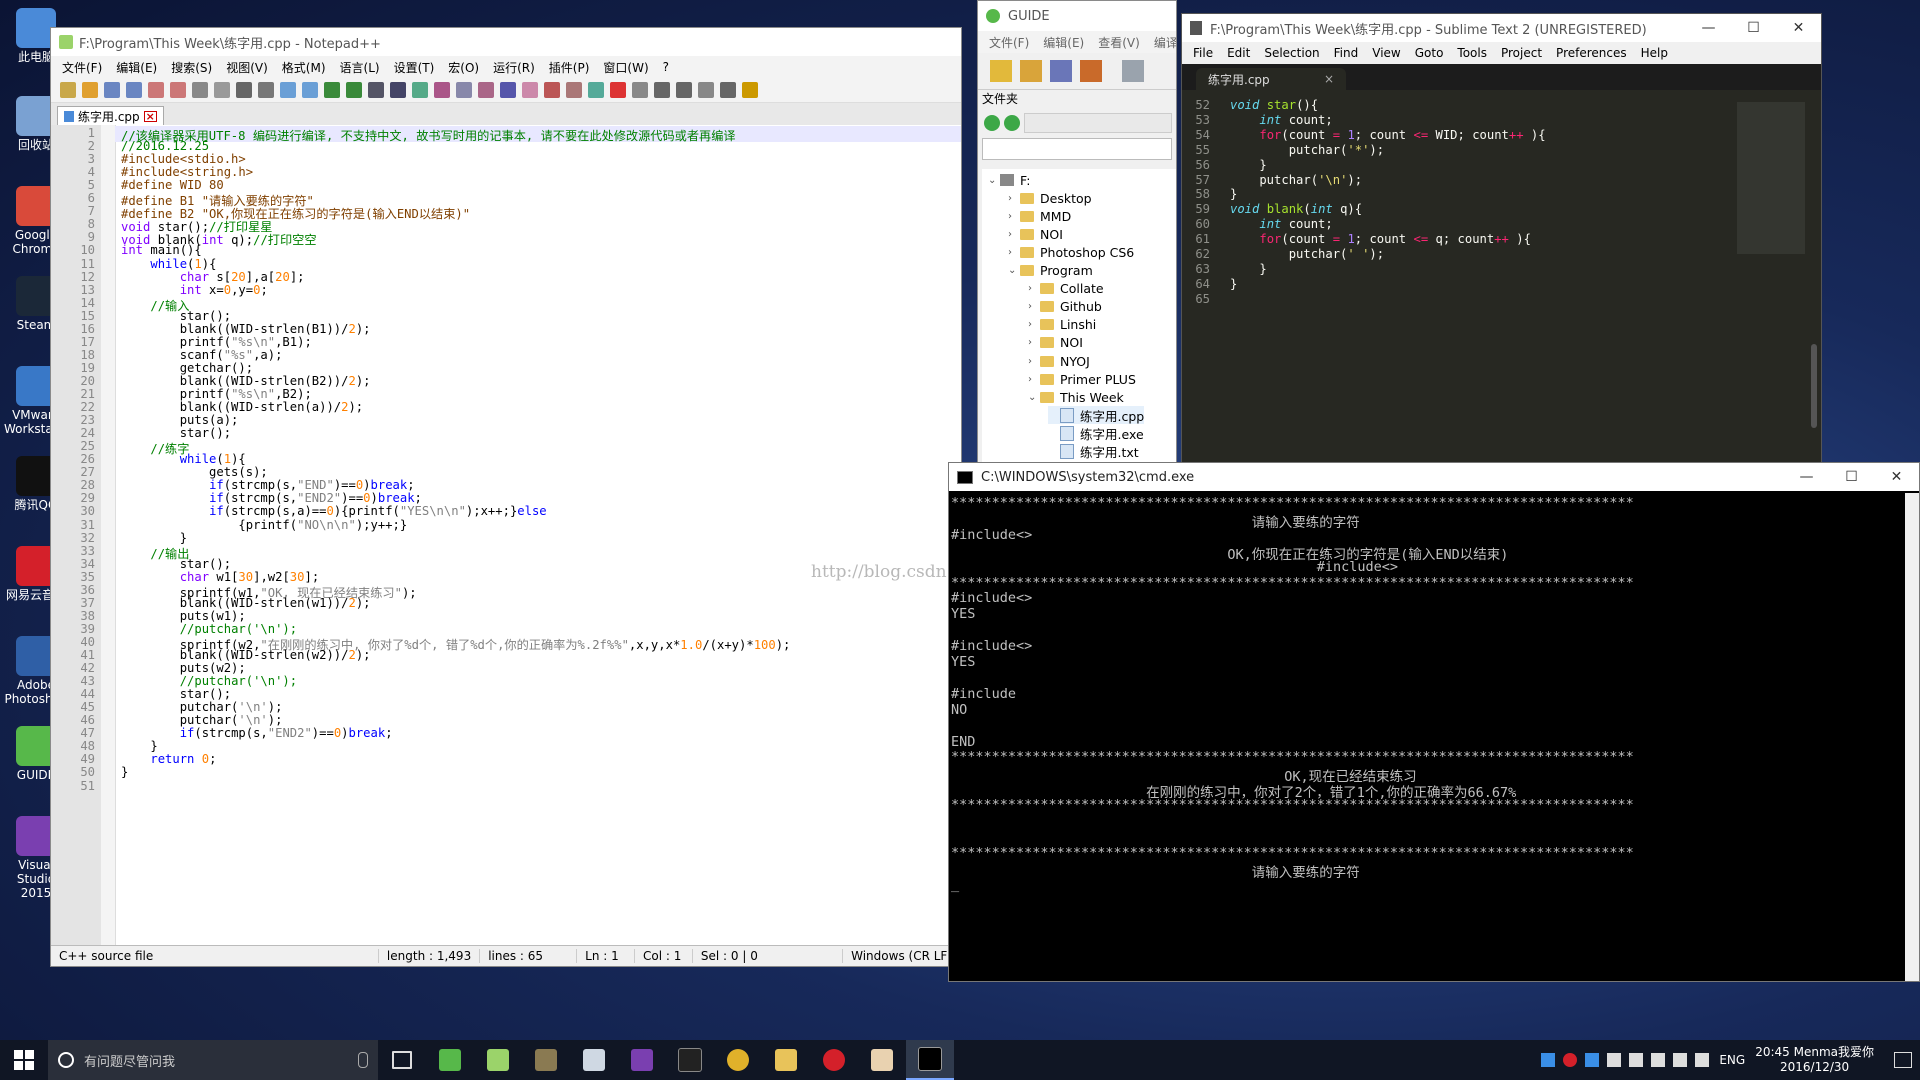  What do you see at coordinates (1082, 379) in the screenshot?
I see `tree-folder-item: › Primer PLUS` at bounding box center [1082, 379].